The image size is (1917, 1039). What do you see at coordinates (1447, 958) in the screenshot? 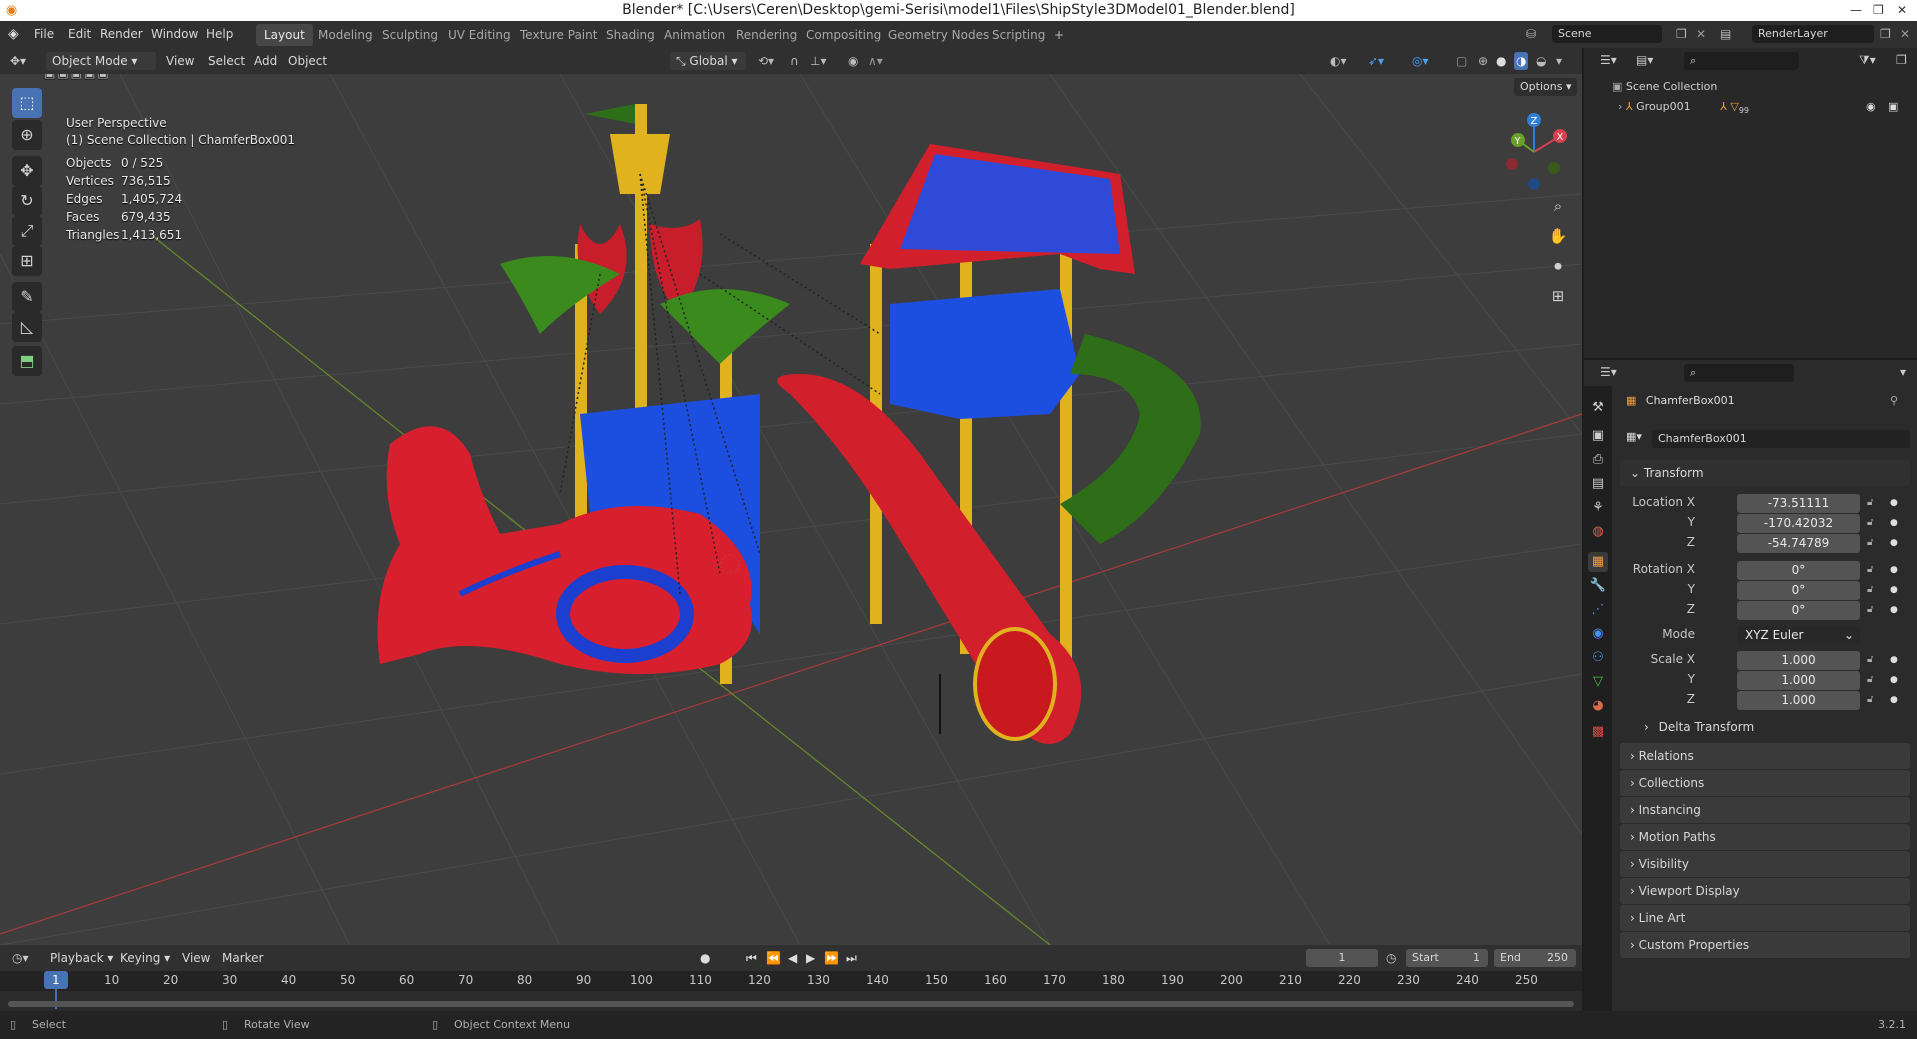
I see `frame-start-field: Start 1` at bounding box center [1447, 958].